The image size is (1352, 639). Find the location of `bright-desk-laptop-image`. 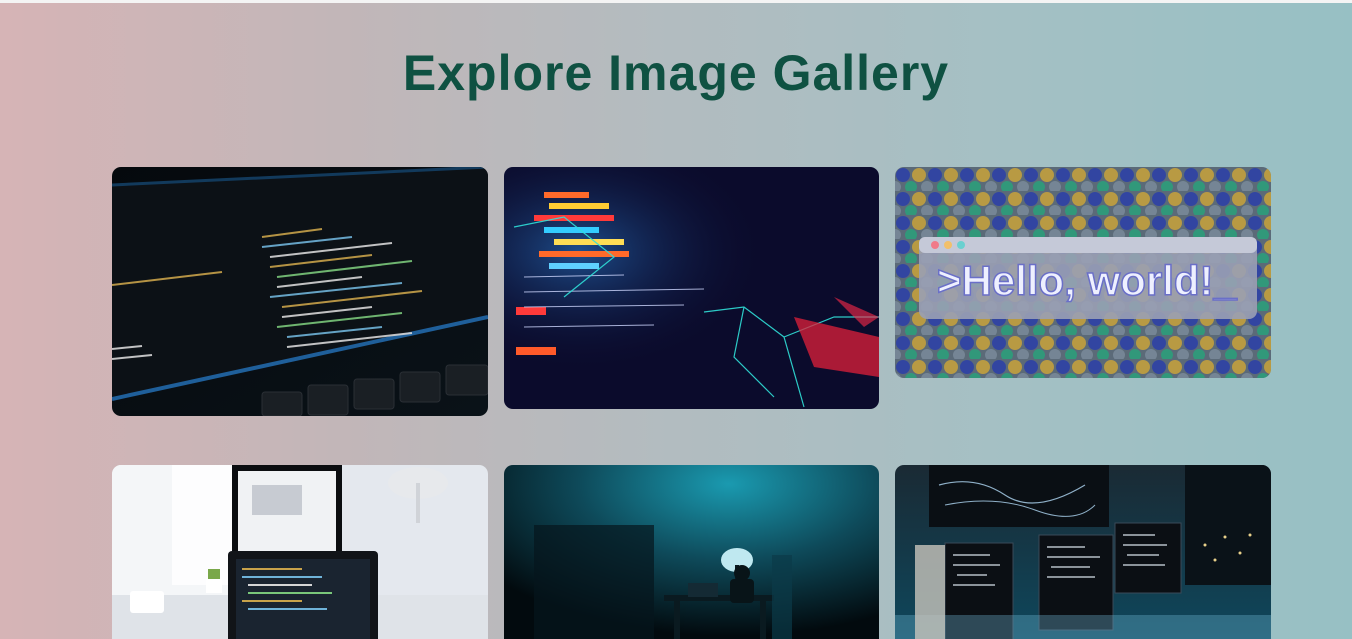

bright-desk-laptop-image is located at coordinates (300, 552).